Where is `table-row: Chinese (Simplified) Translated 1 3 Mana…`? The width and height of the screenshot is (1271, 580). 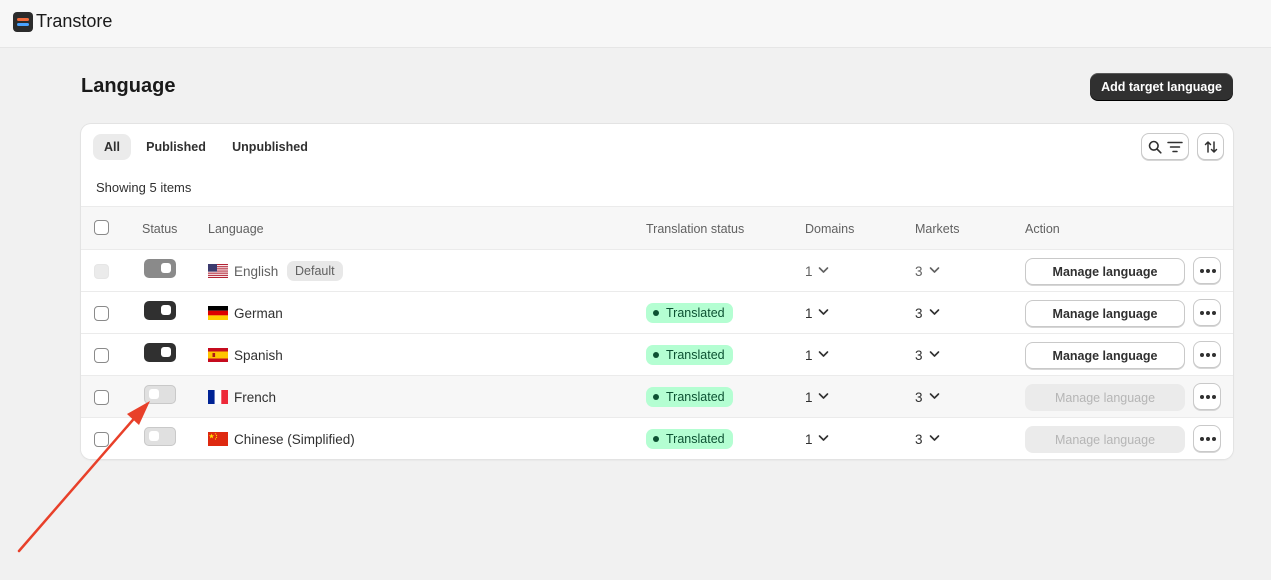 table-row: Chinese (Simplified) Translated 1 3 Mana… is located at coordinates (657, 438).